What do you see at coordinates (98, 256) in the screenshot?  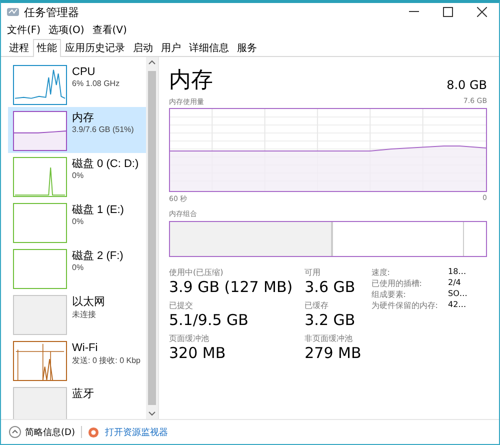 I see `item-name: 磁盘 2 (F:)` at bounding box center [98, 256].